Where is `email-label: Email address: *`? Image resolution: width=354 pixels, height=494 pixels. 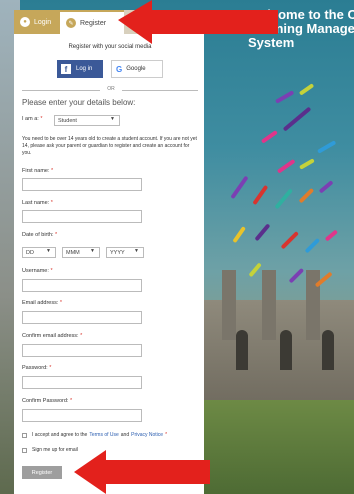
email-label: Email address: * is located at coordinates (42, 303).